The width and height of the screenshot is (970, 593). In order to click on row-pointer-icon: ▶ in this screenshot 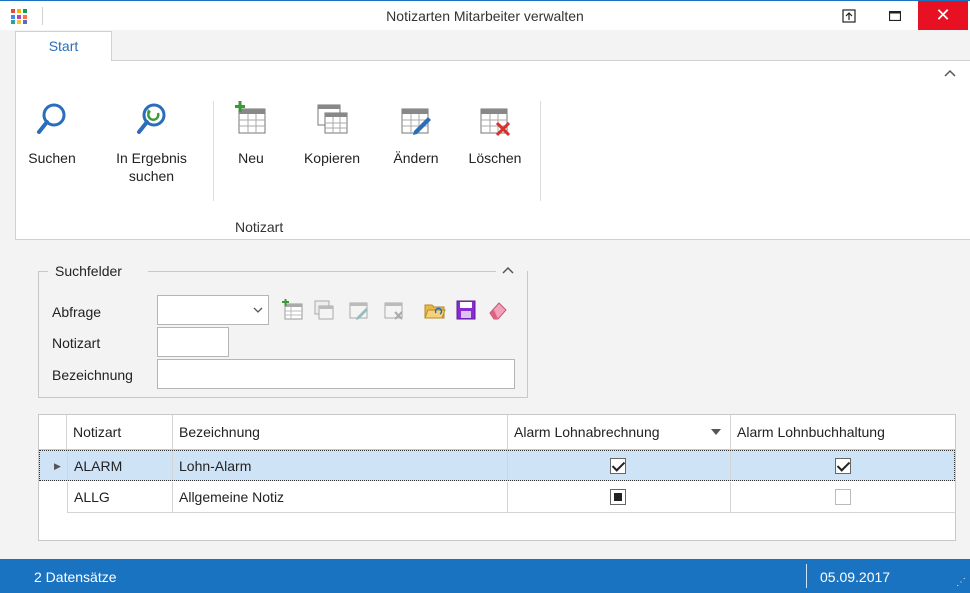, I will do `click(57, 466)`.